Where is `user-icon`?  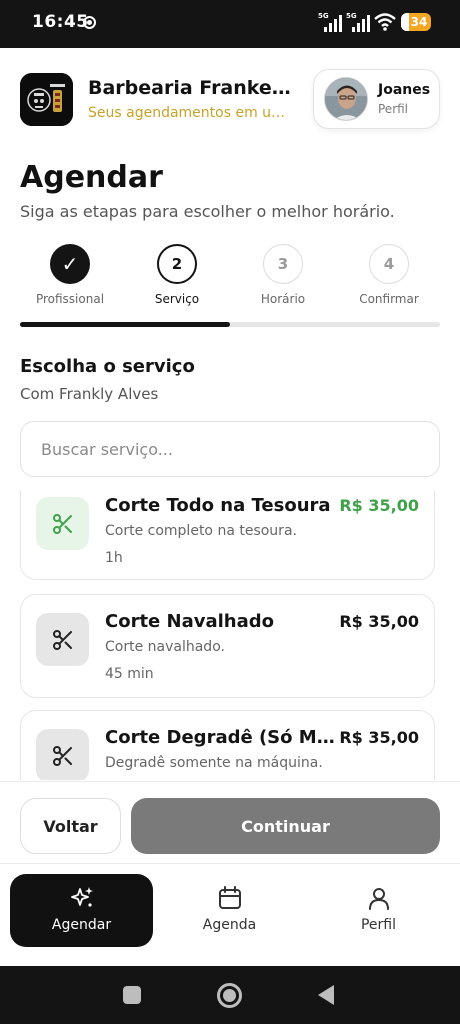 user-icon is located at coordinates (378, 899).